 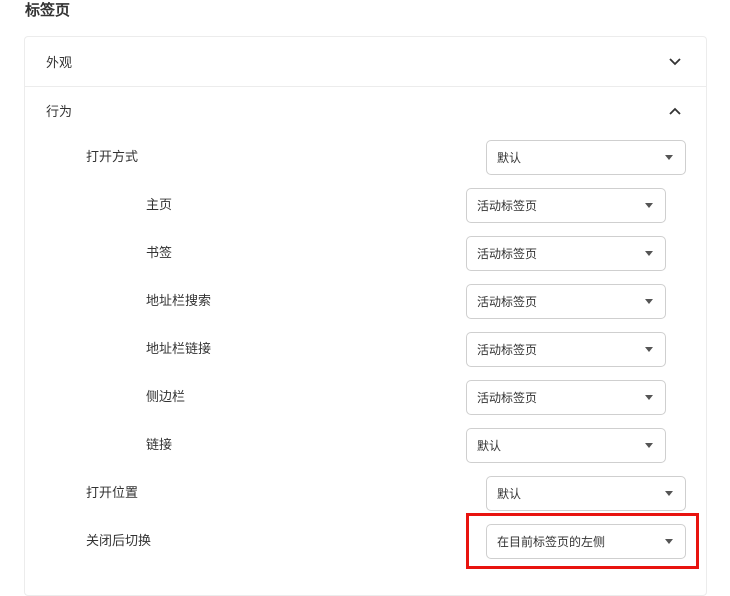 What do you see at coordinates (112, 157) in the screenshot?
I see `open-method-label: 打开方式` at bounding box center [112, 157].